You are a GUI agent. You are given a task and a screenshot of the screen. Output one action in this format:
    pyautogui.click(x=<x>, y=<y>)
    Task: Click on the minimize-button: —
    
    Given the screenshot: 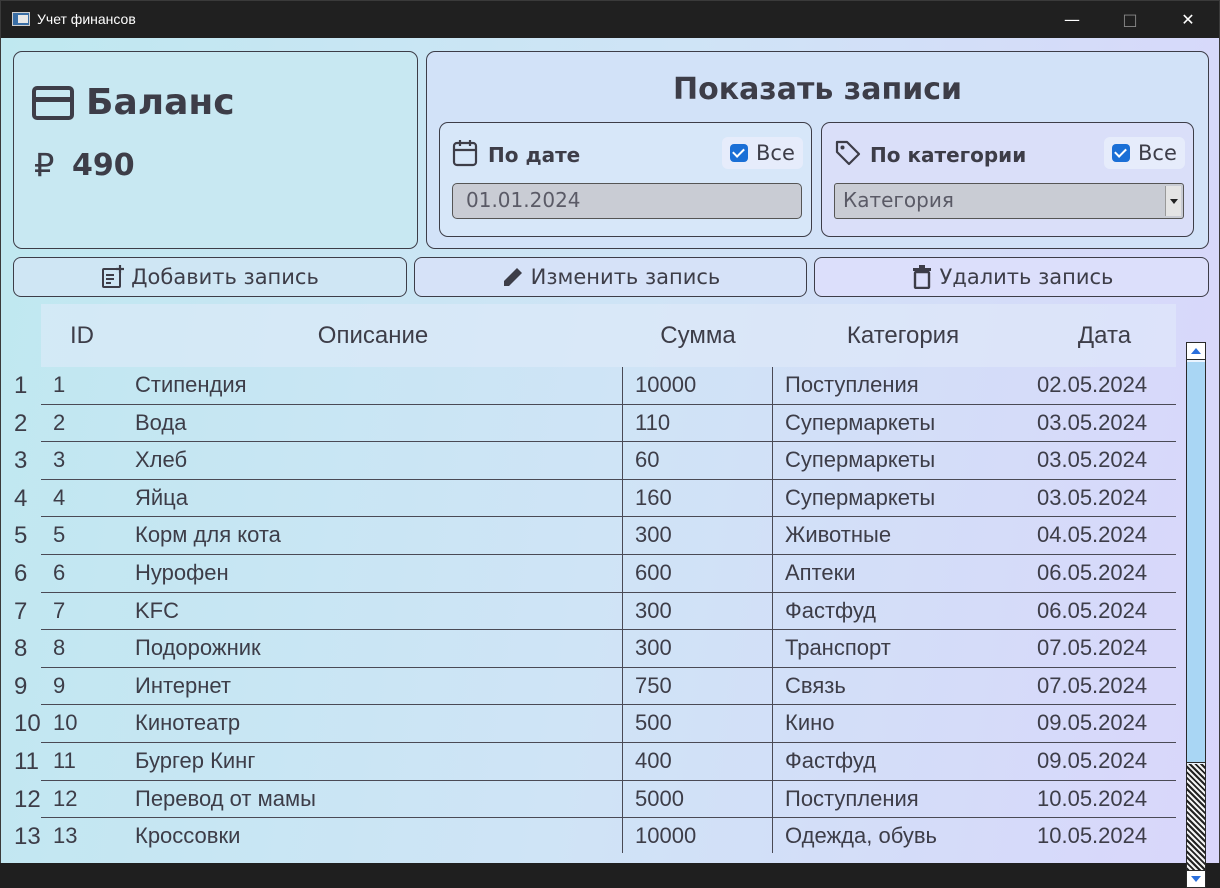 What is the action you would take?
    pyautogui.click(x=1072, y=19)
    